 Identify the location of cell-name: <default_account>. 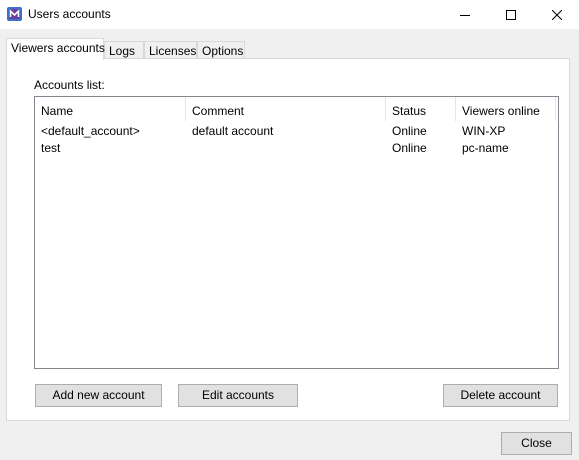
(90, 131).